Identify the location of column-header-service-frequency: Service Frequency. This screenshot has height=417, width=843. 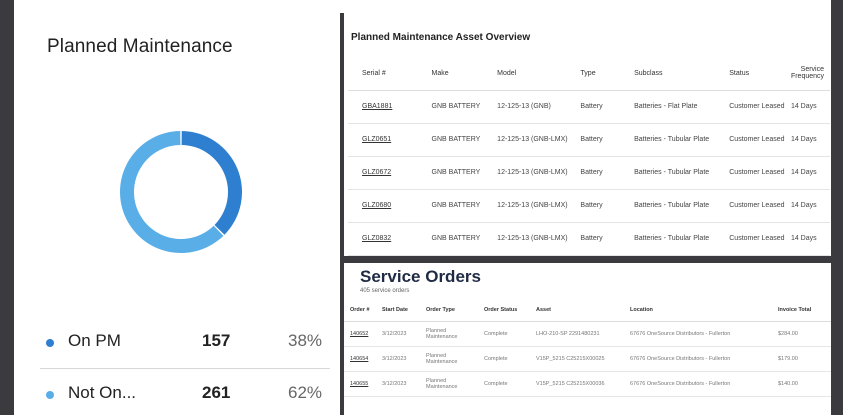
(807, 73).